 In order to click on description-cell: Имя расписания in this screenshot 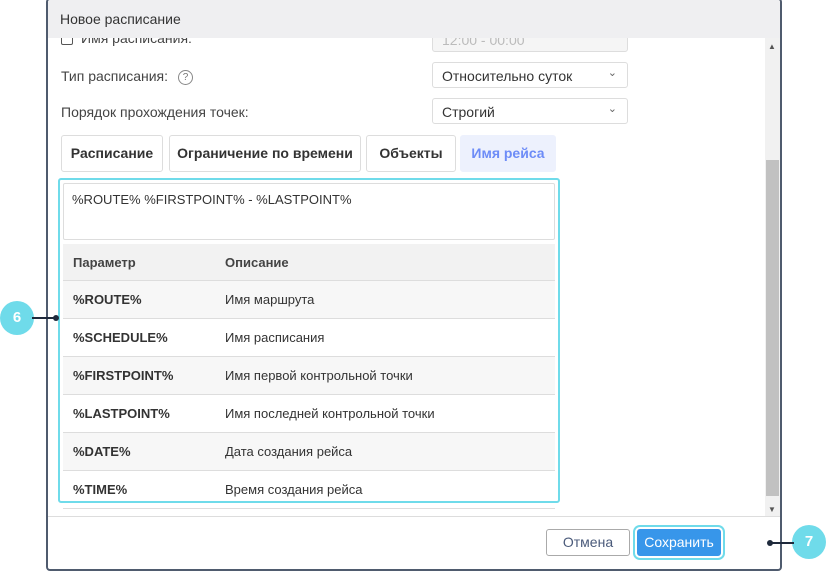, I will do `click(385, 337)`.